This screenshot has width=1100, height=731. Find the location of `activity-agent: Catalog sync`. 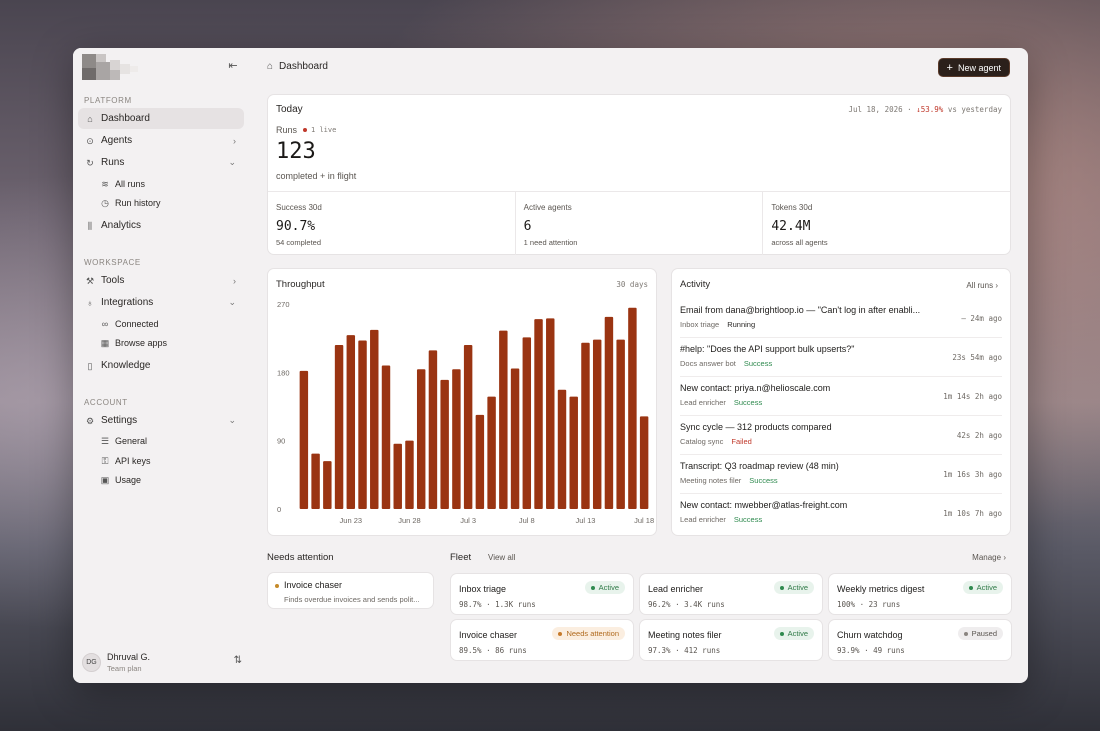

activity-agent: Catalog sync is located at coordinates (702, 441).